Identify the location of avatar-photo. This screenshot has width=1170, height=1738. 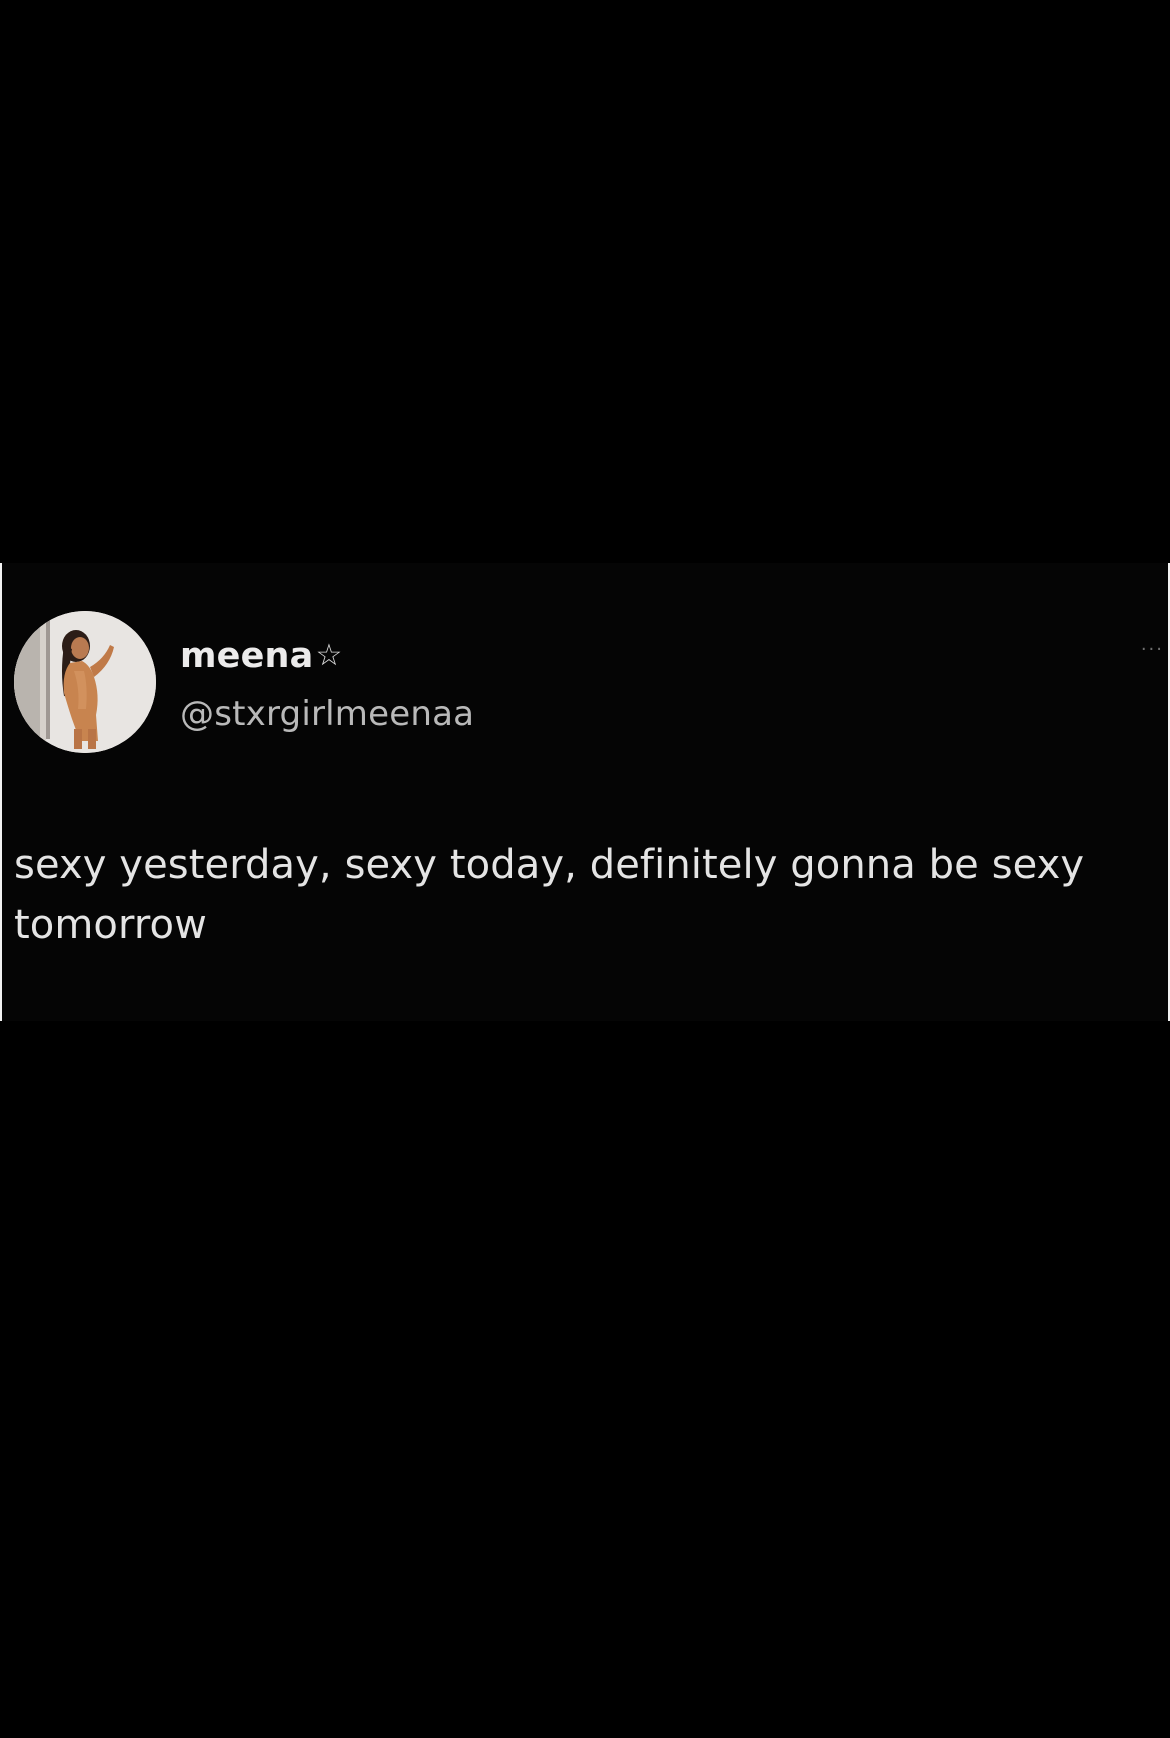
(85, 682).